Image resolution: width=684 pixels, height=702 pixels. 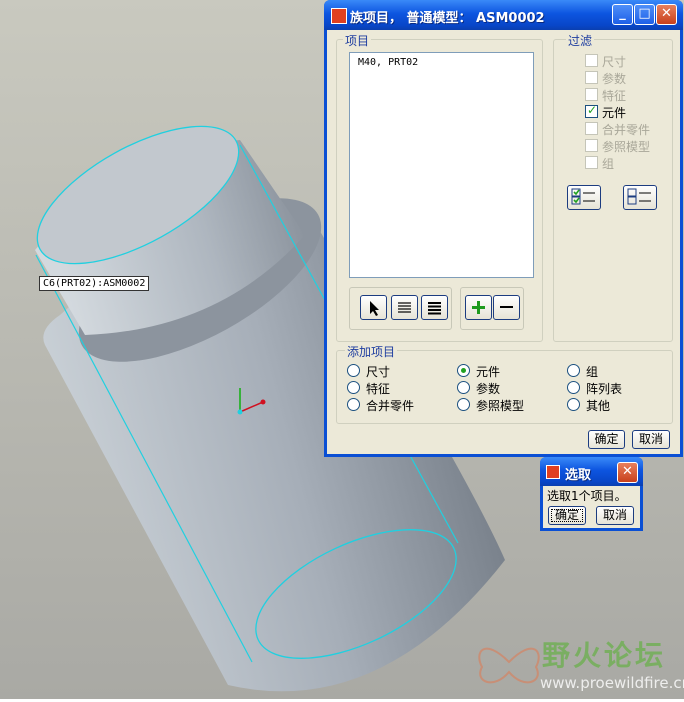 I want to click on remove-item-button, so click(x=506, y=307).